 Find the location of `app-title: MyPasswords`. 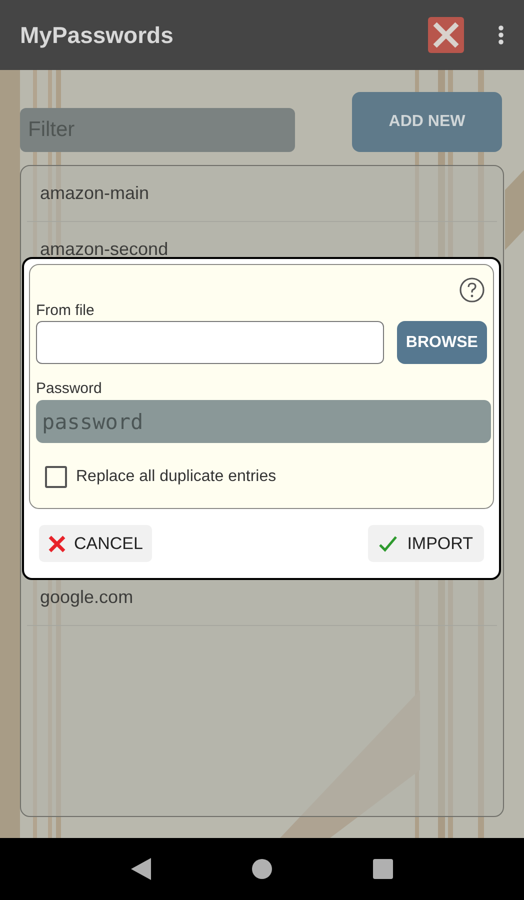

app-title: MyPasswords is located at coordinates (97, 35).